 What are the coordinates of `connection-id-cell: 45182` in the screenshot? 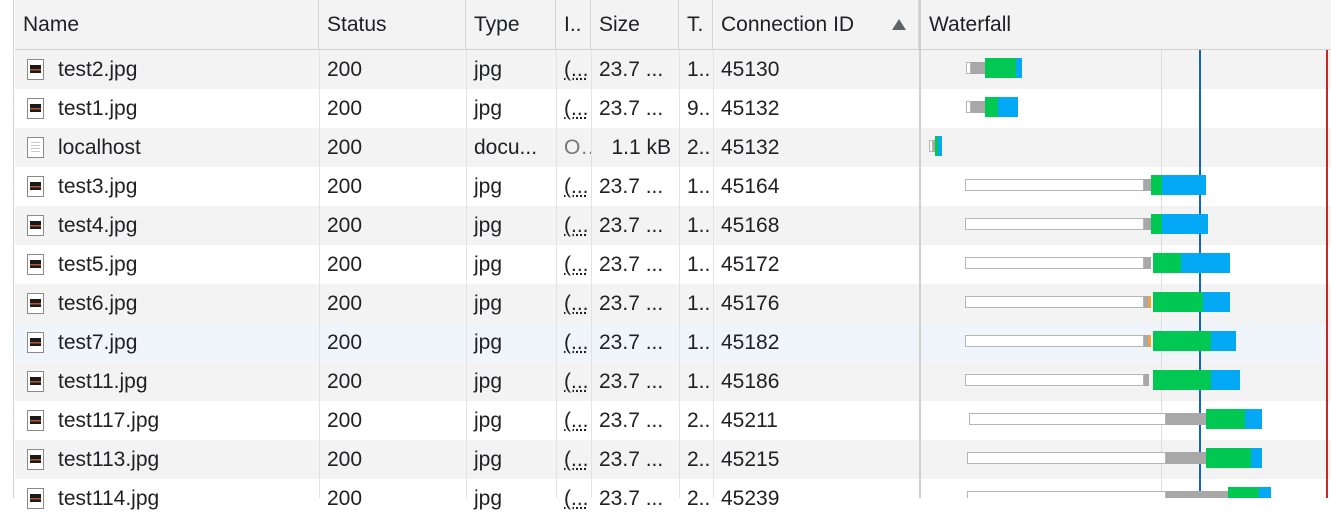 It's located at (750, 342).